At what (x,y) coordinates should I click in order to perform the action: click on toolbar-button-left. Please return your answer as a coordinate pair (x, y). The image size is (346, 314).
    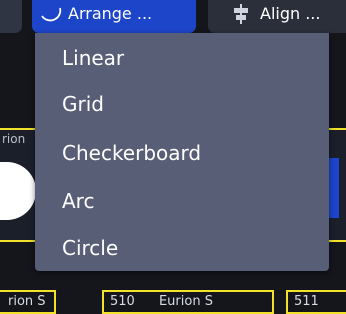
    Looking at the image, I should click on (11, 16).